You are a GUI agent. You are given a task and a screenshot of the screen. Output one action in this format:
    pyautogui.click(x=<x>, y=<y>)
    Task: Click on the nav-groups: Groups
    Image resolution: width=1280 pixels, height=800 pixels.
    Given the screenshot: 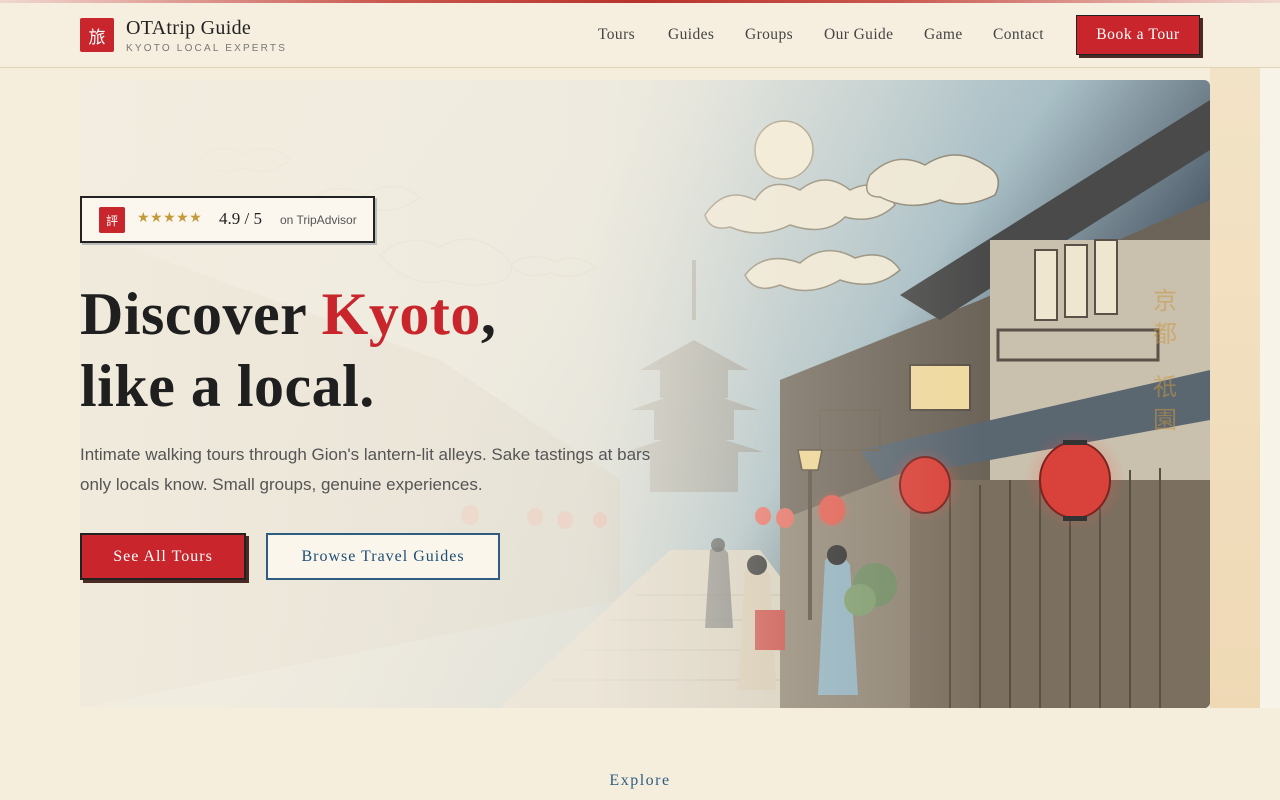 What is the action you would take?
    pyautogui.click(x=784, y=35)
    